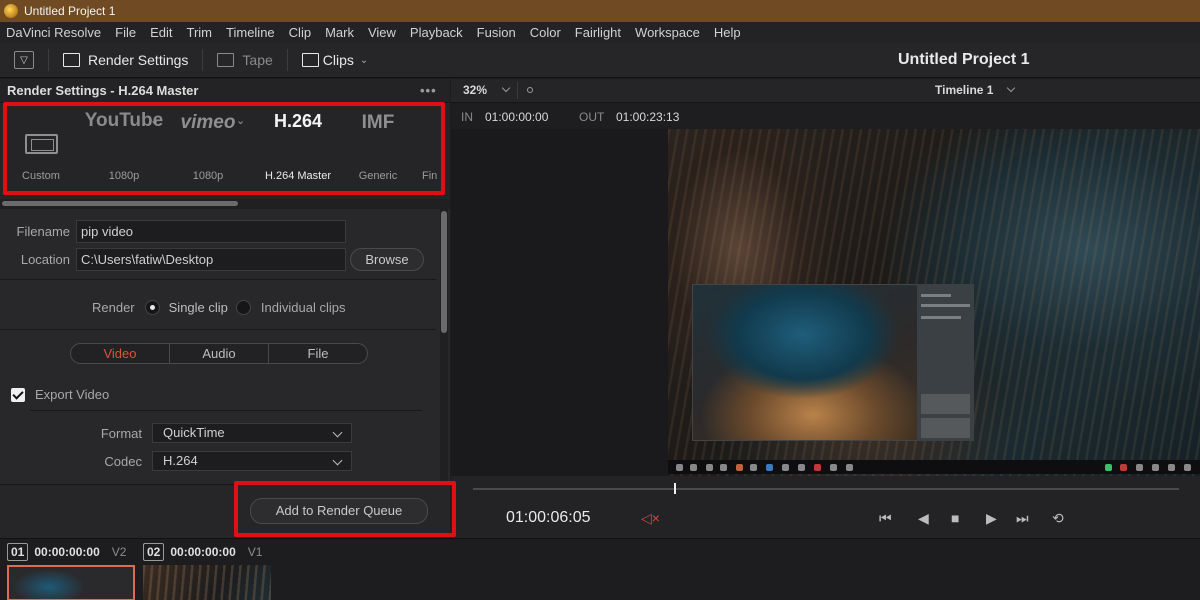 The image size is (1200, 600). What do you see at coordinates (72, 394) in the screenshot?
I see `export-video-label: Export Video` at bounding box center [72, 394].